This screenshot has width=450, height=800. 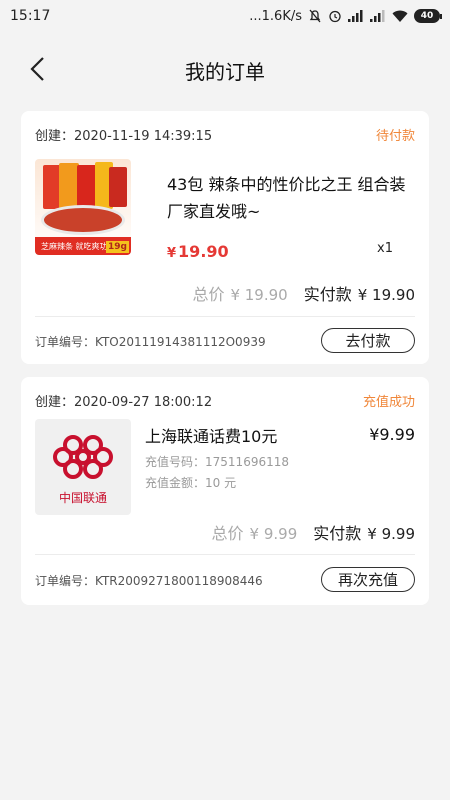 I want to click on status-icons: ...1.6K/s 40, so click(x=345, y=16).